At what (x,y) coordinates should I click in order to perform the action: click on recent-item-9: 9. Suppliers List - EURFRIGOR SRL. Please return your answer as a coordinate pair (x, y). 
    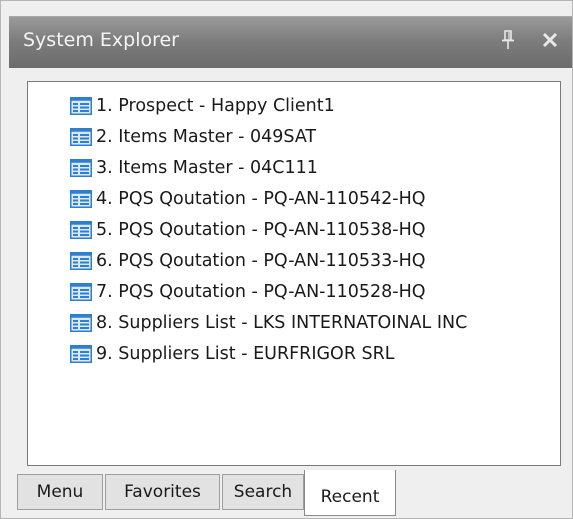
    Looking at the image, I should click on (268, 353).